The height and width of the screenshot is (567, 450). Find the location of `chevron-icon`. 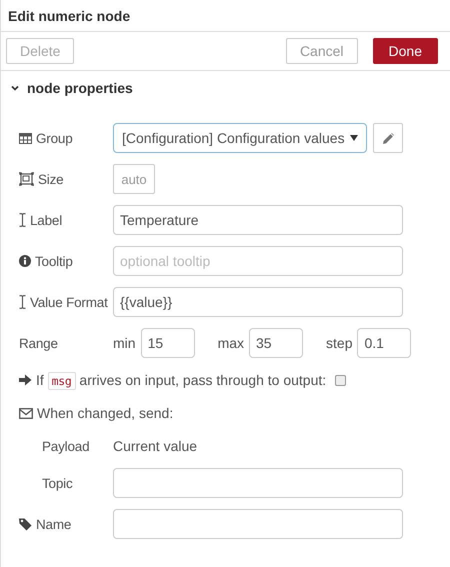

chevron-icon is located at coordinates (15, 88).